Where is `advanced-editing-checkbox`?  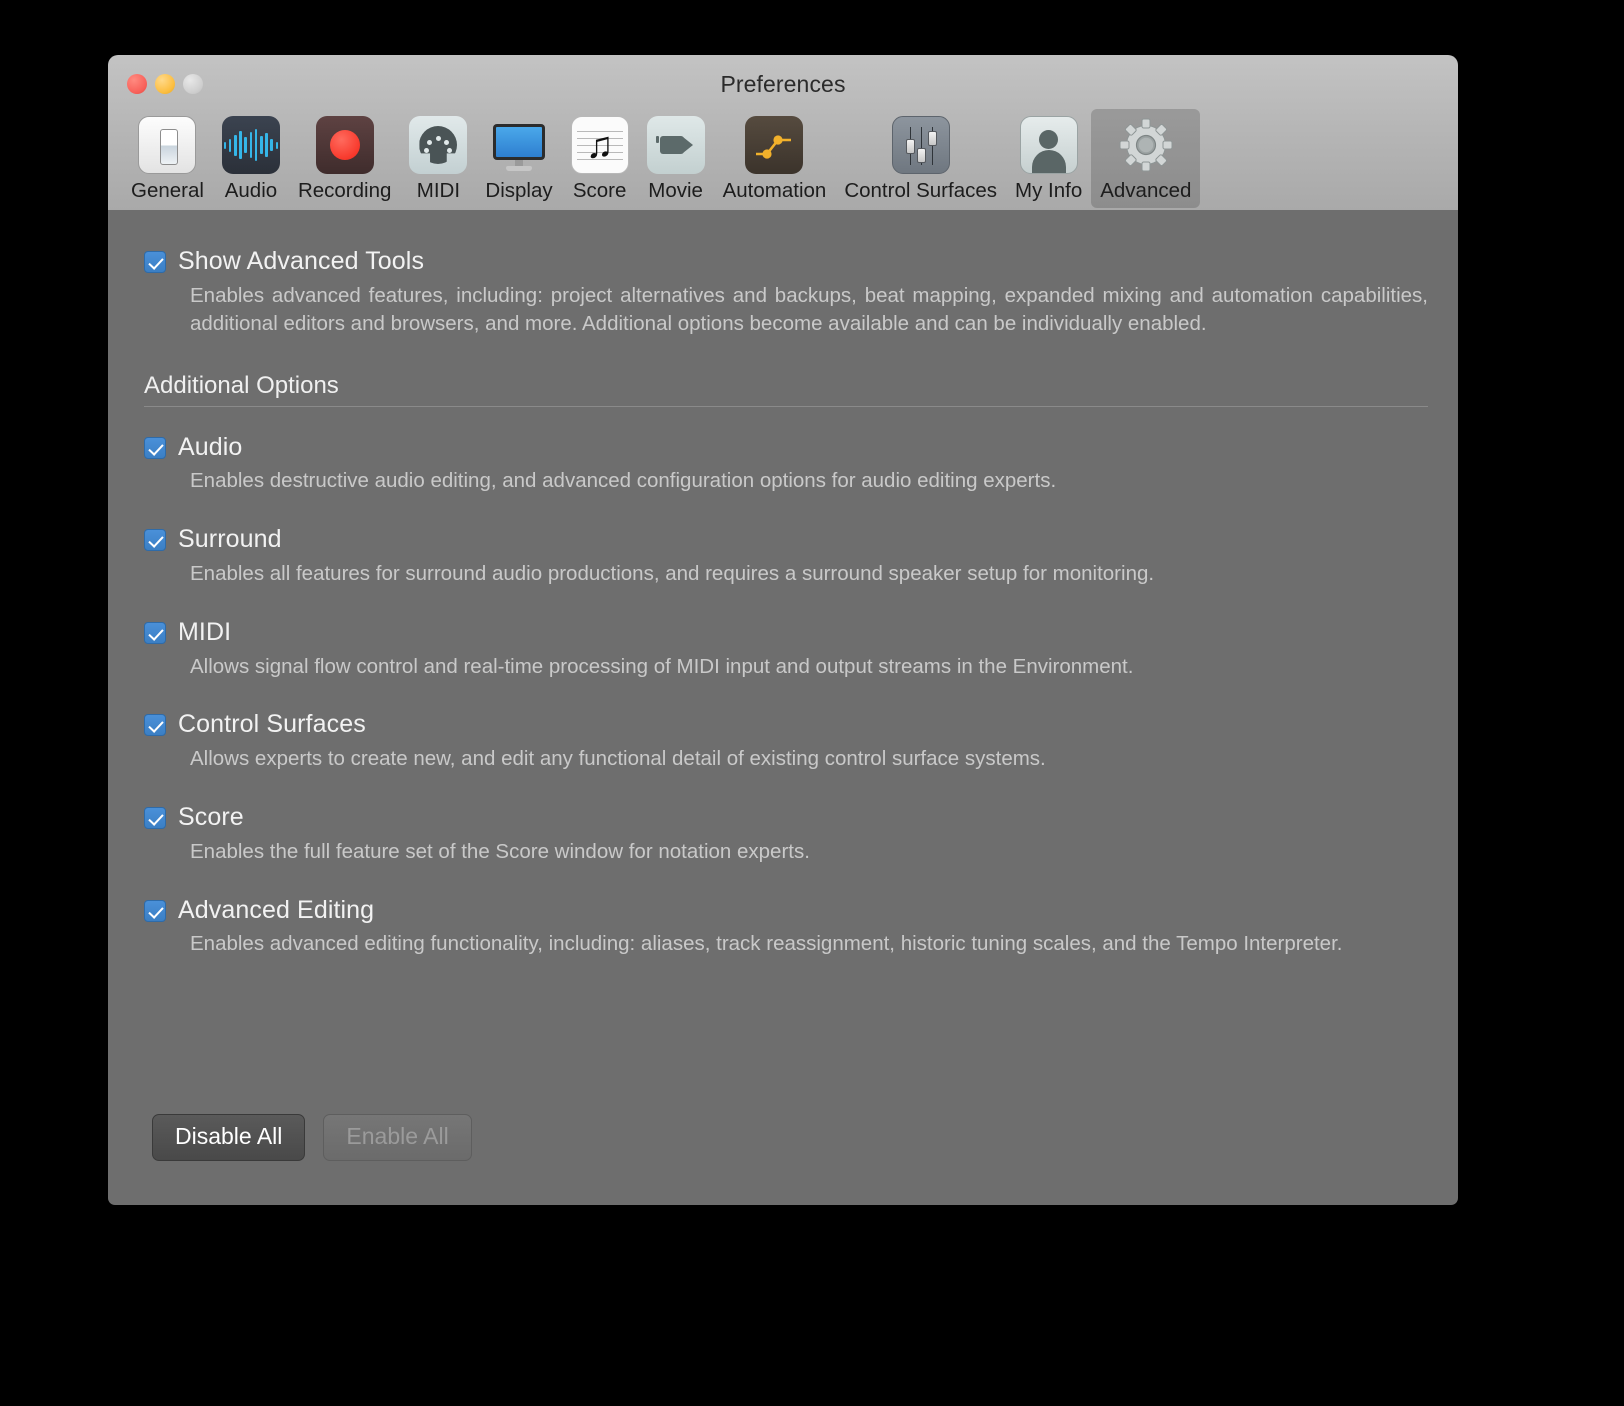
advanced-editing-checkbox is located at coordinates (155, 910).